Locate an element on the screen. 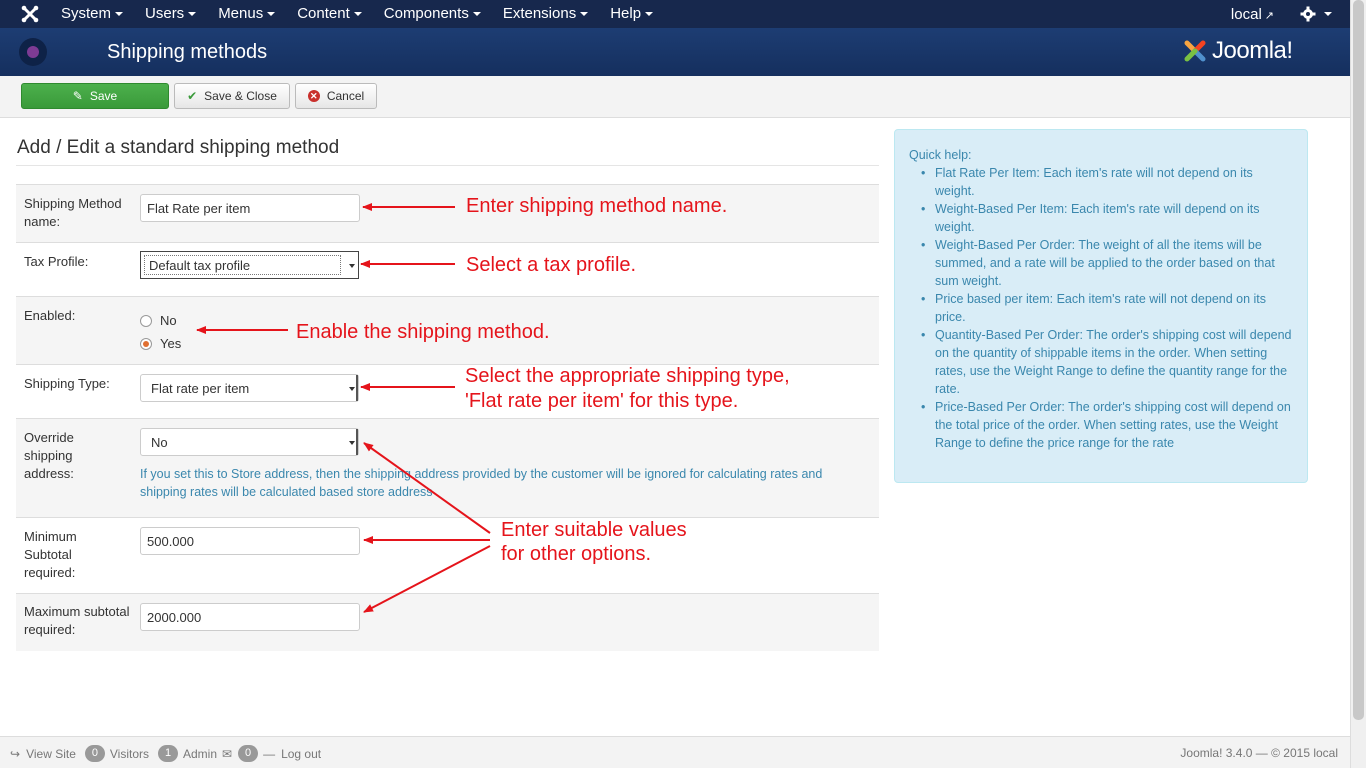 The image size is (1366, 768). toolbar: ✎ Save ✔ Save & Close ✕ Cancel is located at coordinates (675, 97).